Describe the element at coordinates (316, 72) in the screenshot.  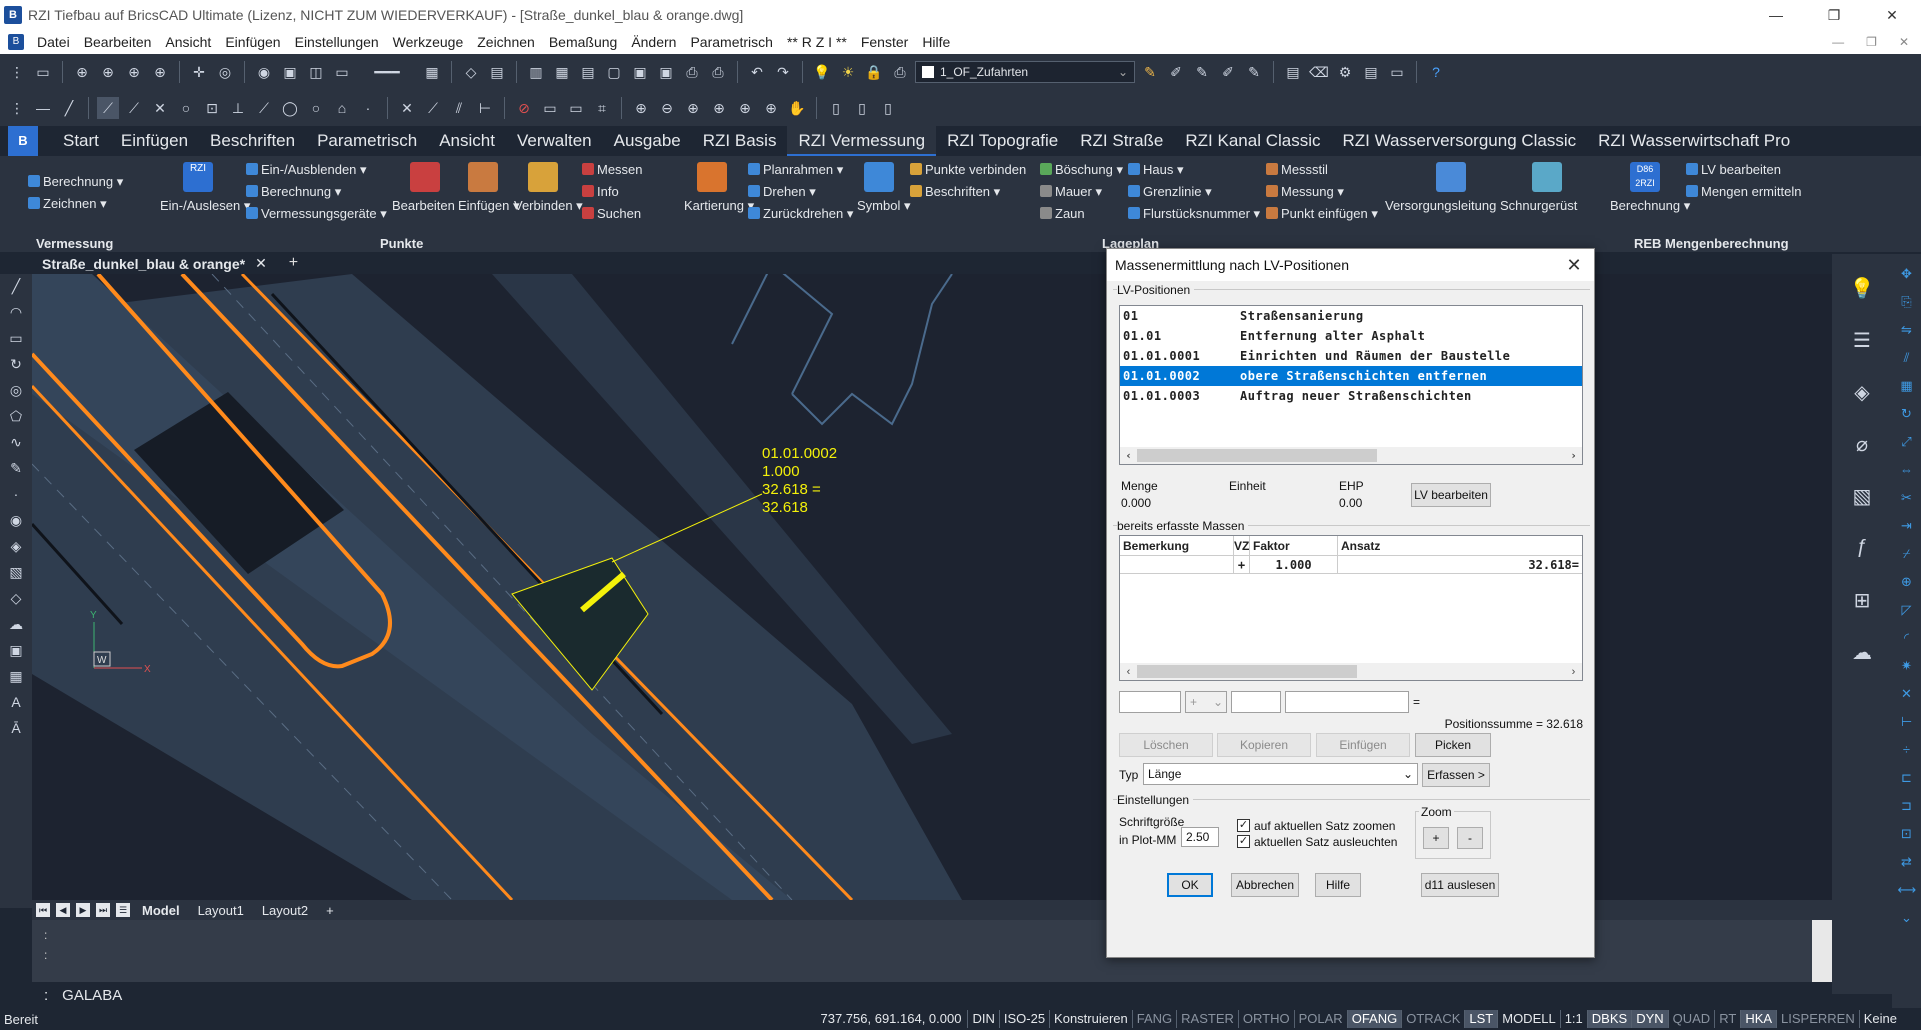
I see `camera-icon: ◫` at that location.